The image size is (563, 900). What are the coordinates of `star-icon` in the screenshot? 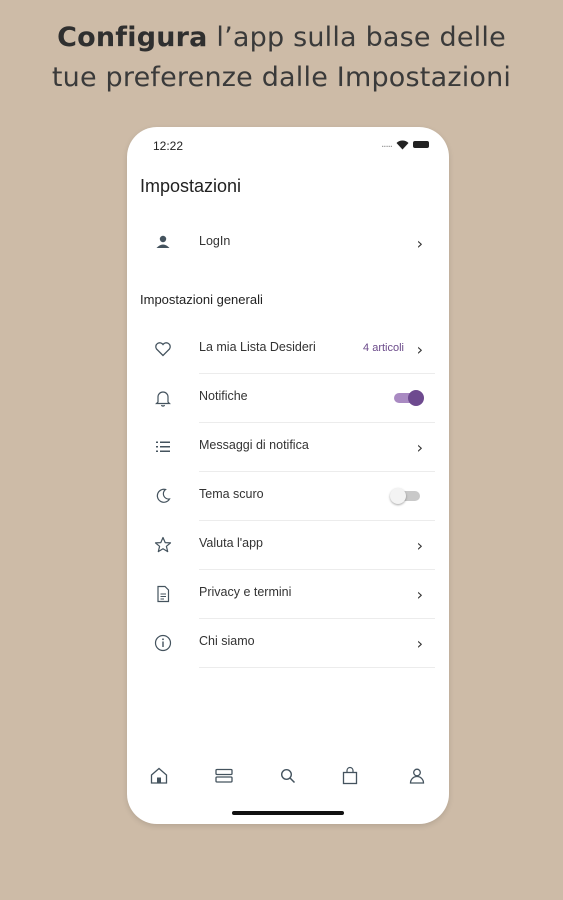 It's located at (163, 545).